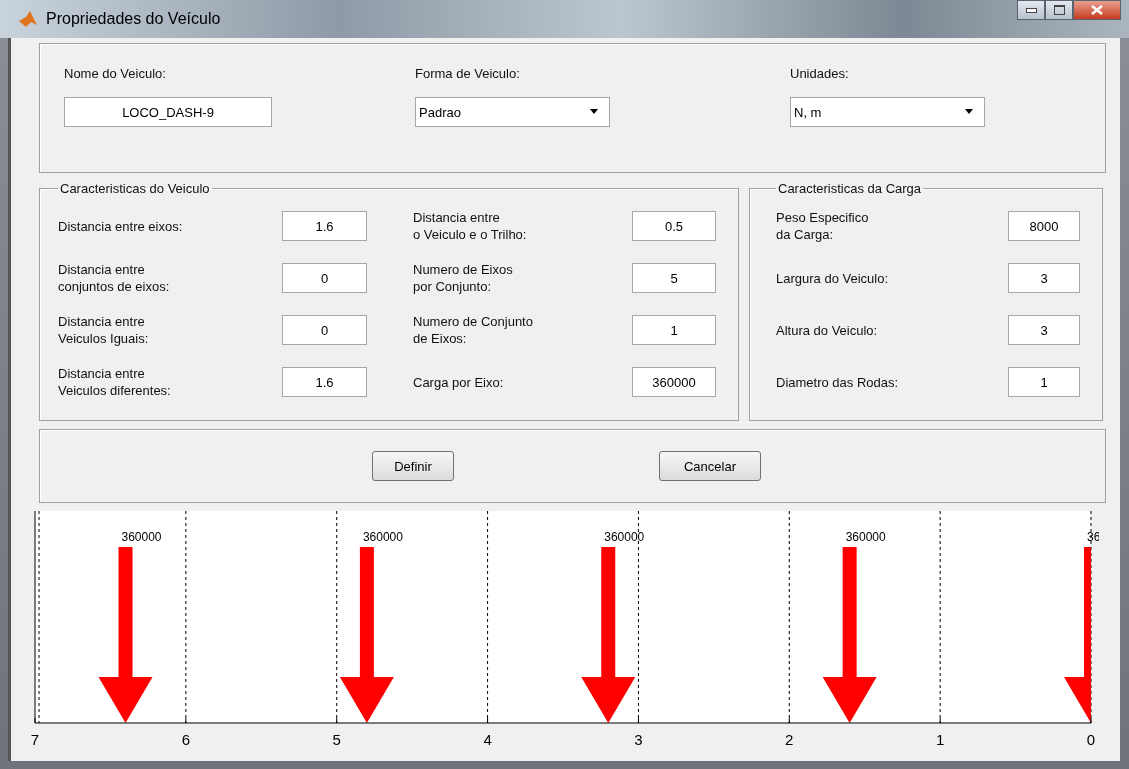  I want to click on dialog-button: Cancelar, so click(710, 466).